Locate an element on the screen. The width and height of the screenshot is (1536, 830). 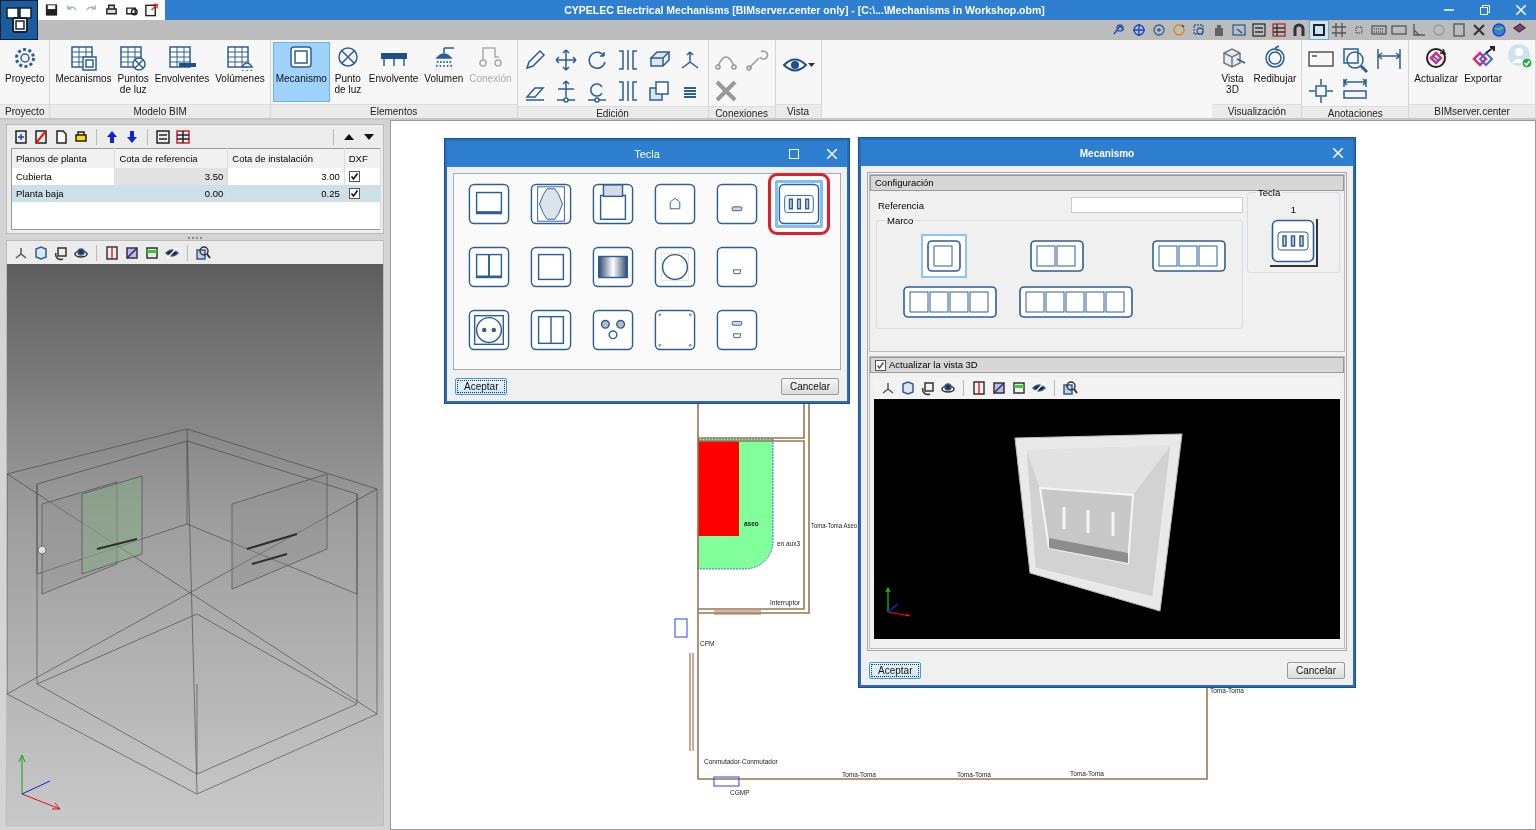
ribbon-button: Actualizar is located at coordinates (1436, 72).